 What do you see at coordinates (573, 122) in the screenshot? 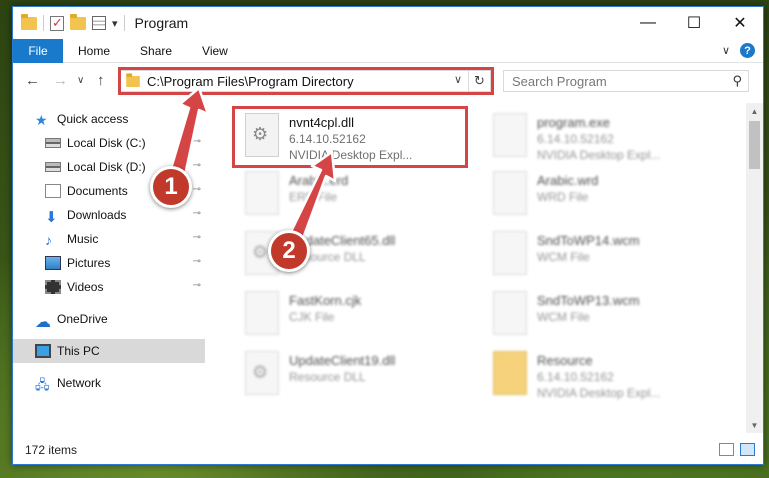
I see `file-name: program.exe` at bounding box center [573, 122].